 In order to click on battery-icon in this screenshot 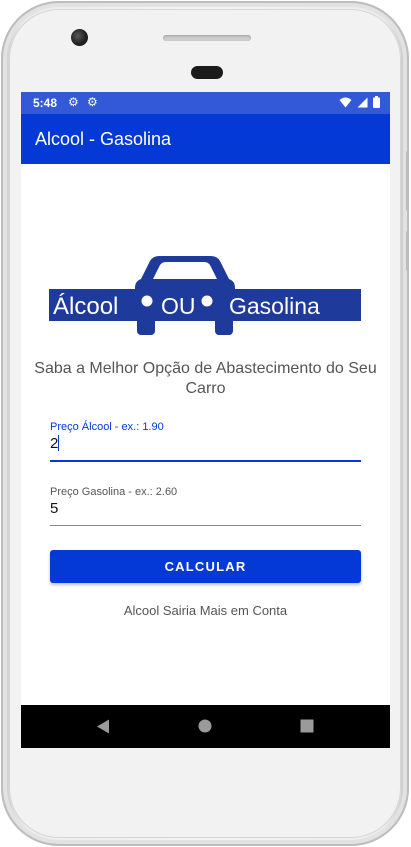, I will do `click(376, 102)`.